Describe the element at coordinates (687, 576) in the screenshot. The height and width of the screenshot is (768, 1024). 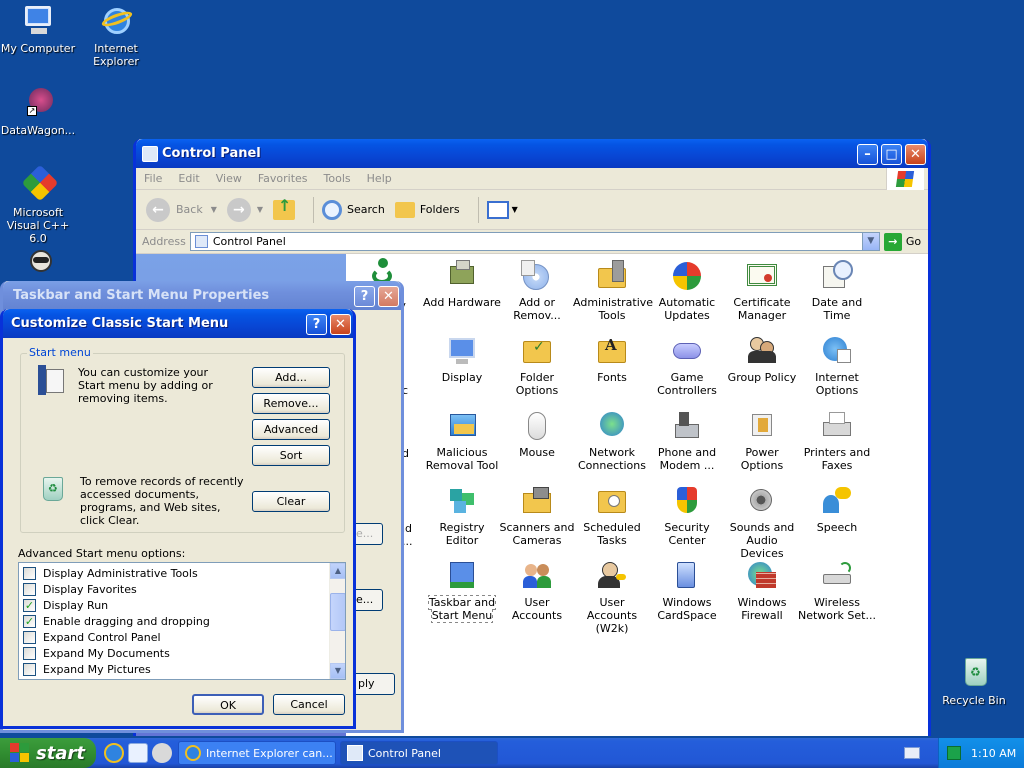
I see `cardspace-icon` at that location.